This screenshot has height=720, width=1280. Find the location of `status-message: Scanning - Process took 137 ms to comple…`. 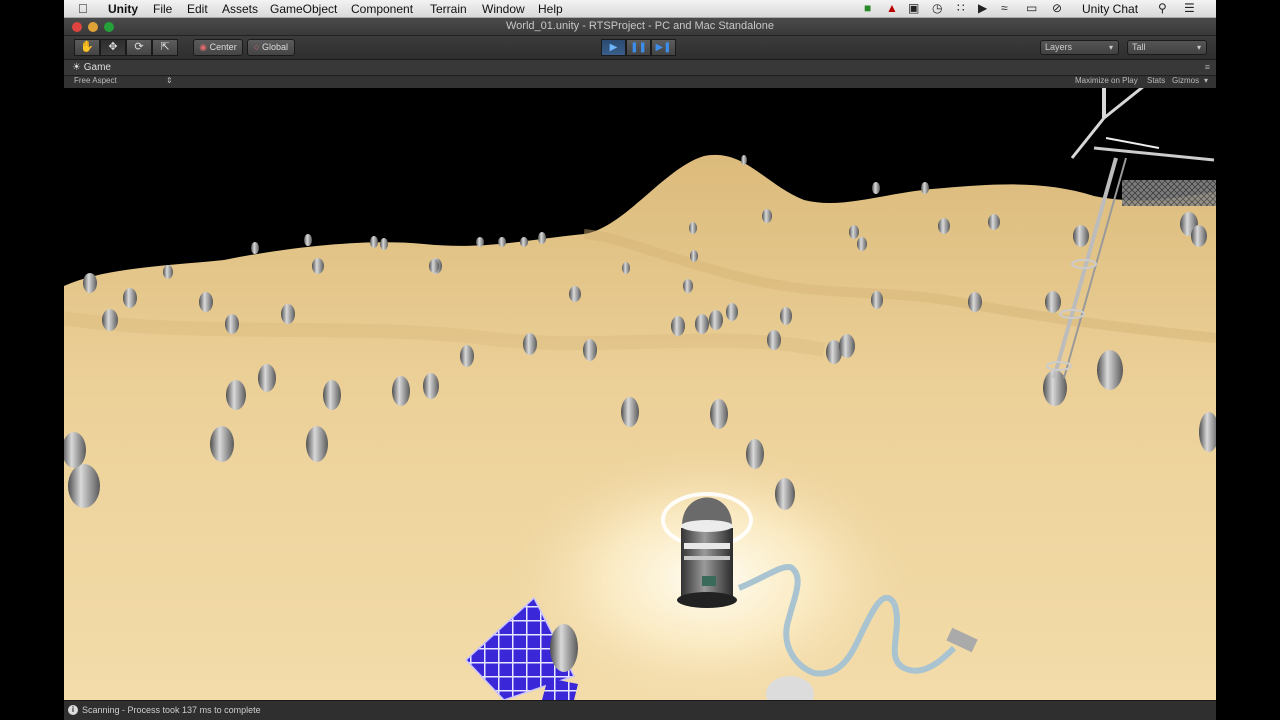

status-message: Scanning - Process took 137 ms to comple… is located at coordinates (171, 710).